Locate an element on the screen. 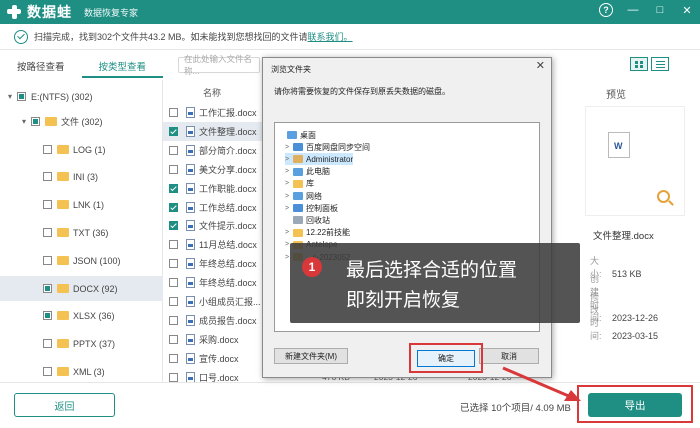 This screenshot has width=700, height=428. file-name: 年终总结.docx is located at coordinates (228, 264).